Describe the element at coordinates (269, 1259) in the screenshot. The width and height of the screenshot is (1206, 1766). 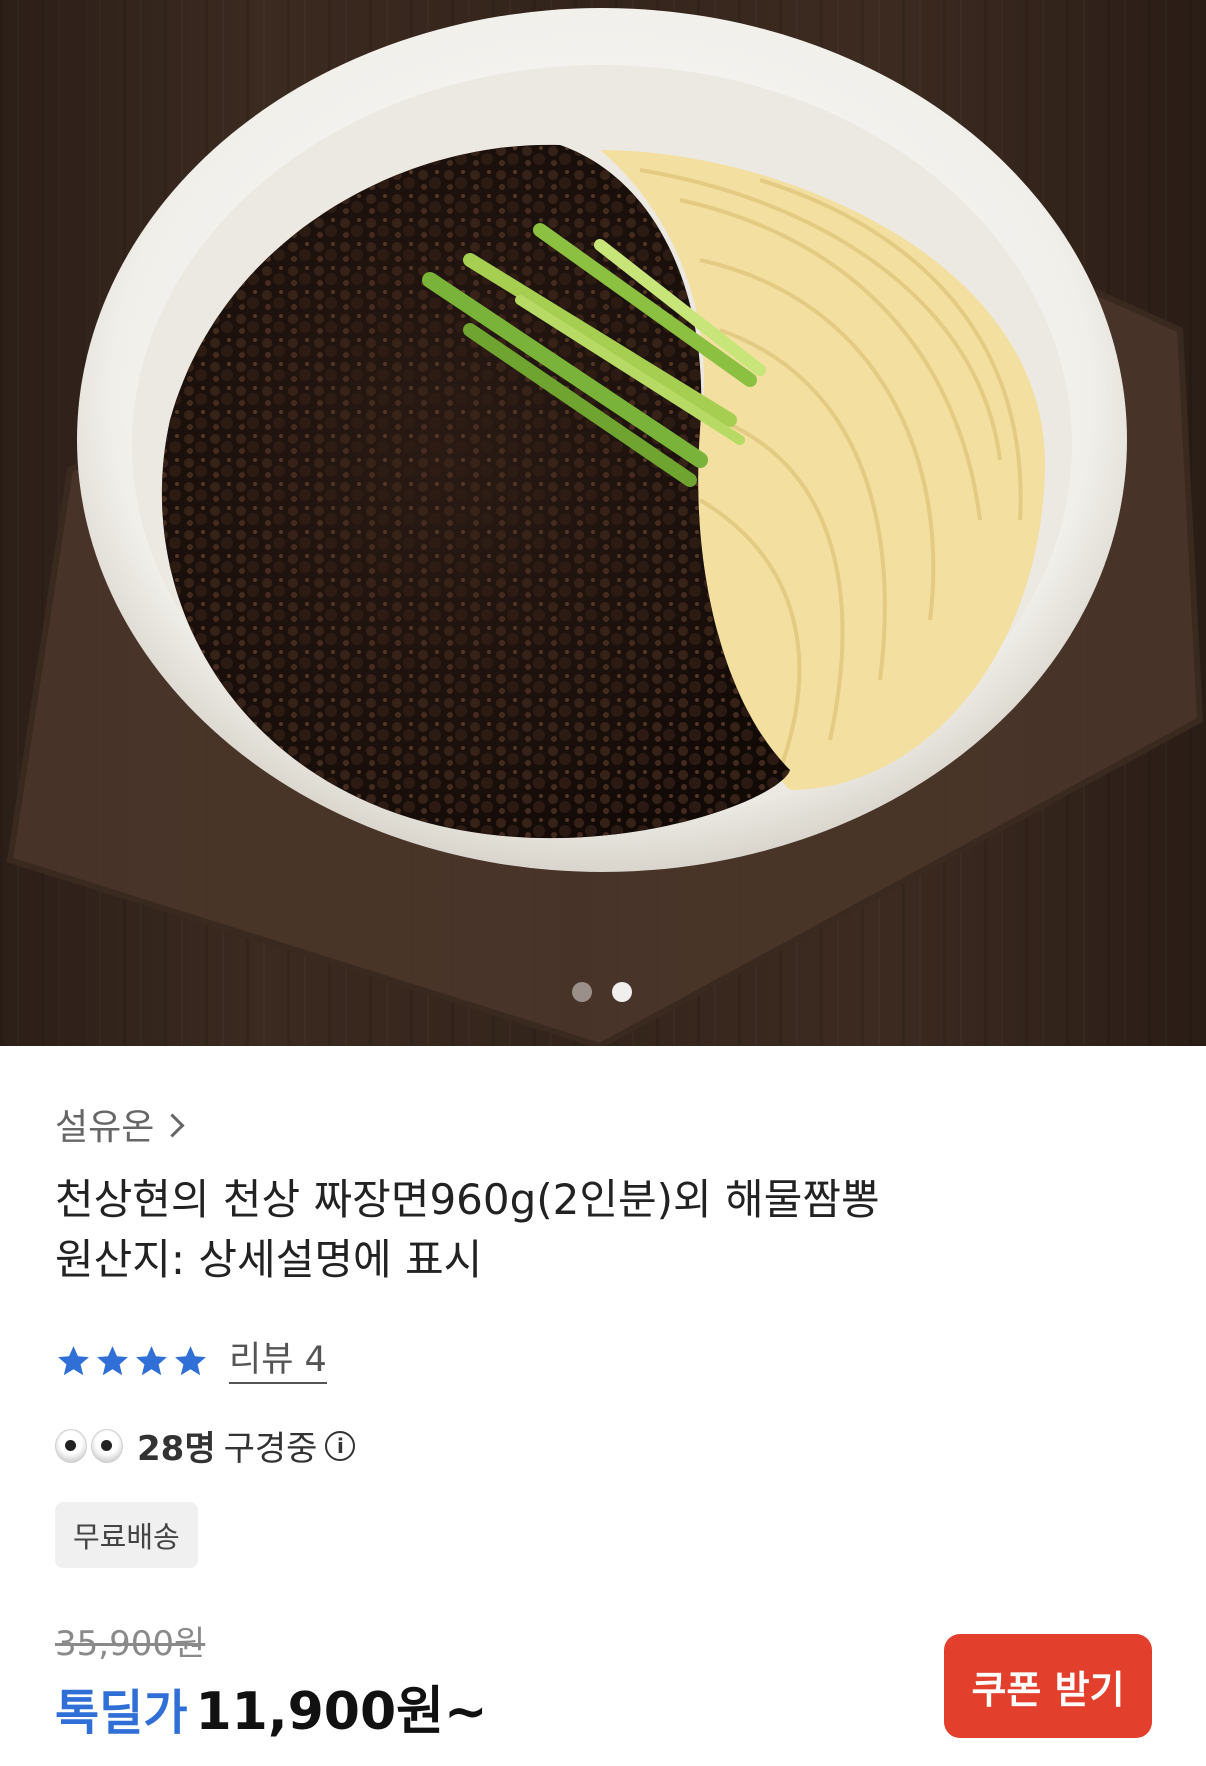
I see `product-title-line2: 원산지: 상세설명에 표시` at that location.